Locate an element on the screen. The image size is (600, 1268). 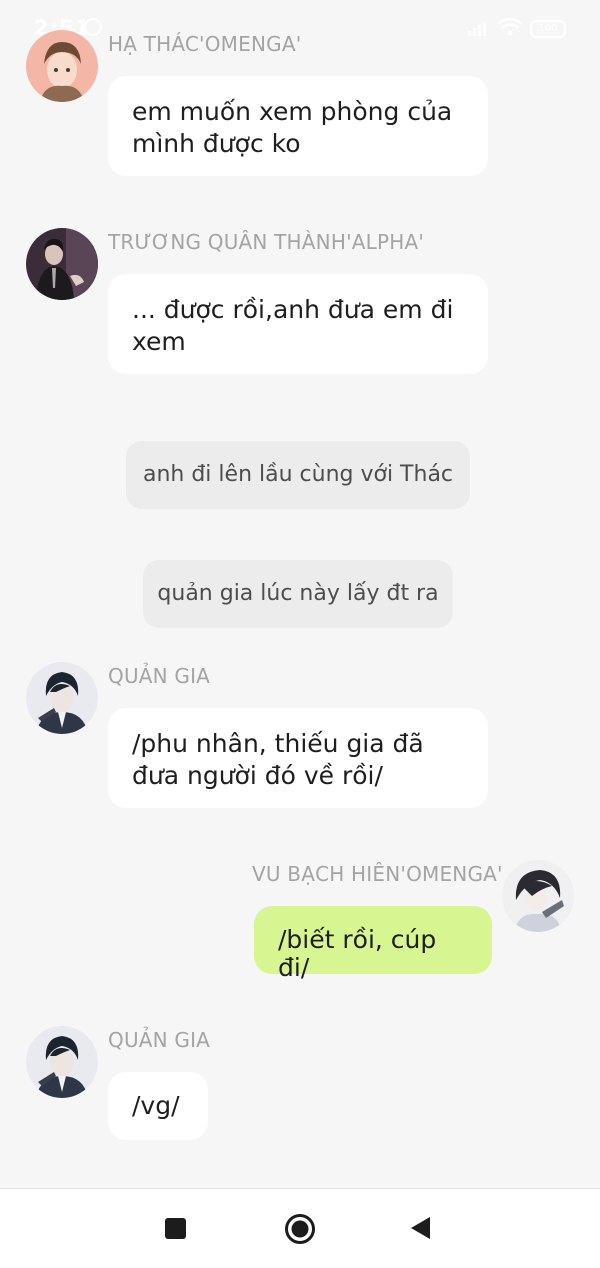
sender-name: TRƯƠNG QUÂN THÀNH'ALPHA' is located at coordinates (266, 242).